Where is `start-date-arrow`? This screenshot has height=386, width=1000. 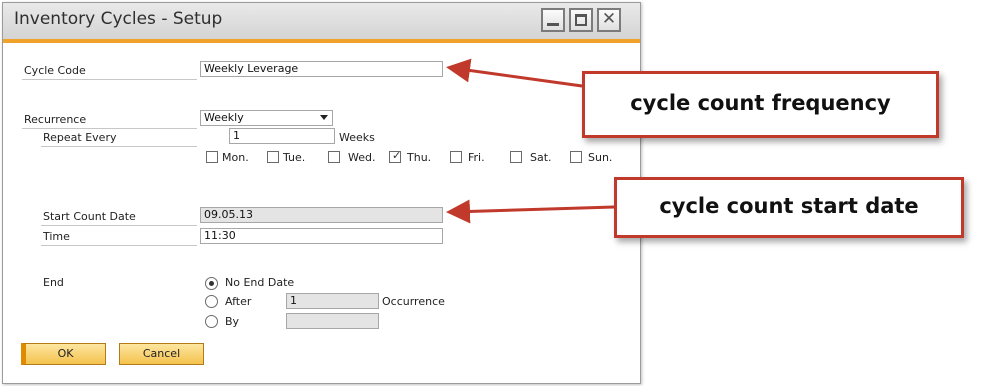 start-date-arrow is located at coordinates (530, 211).